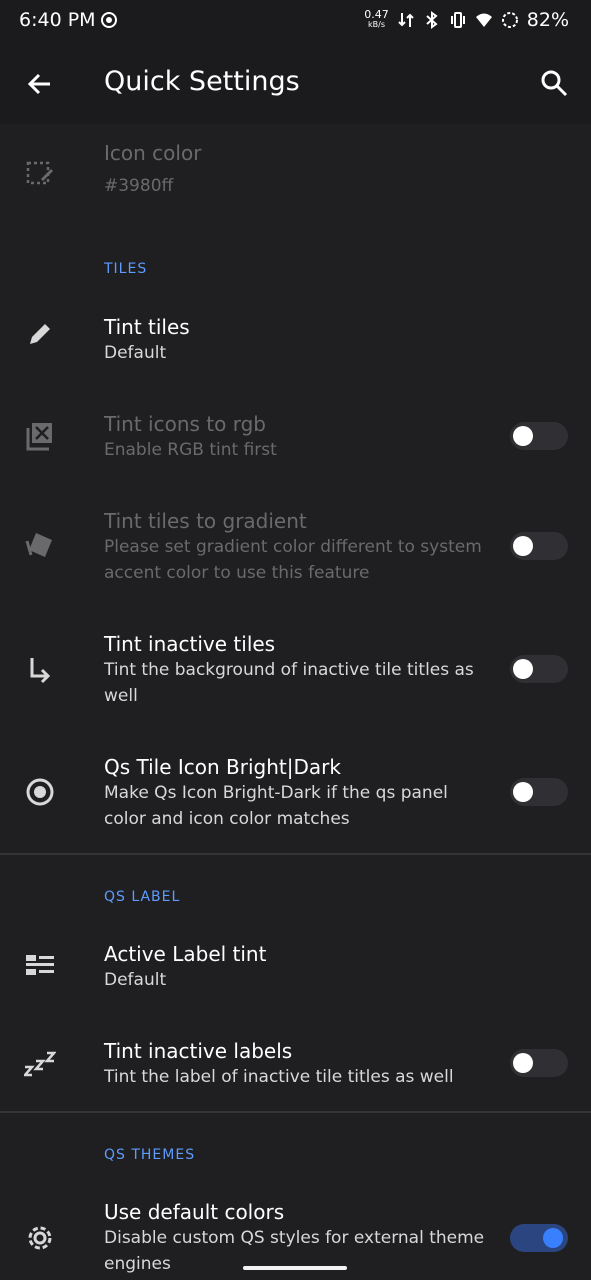  I want to click on app-bar: Quick Settings, so click(295, 84).